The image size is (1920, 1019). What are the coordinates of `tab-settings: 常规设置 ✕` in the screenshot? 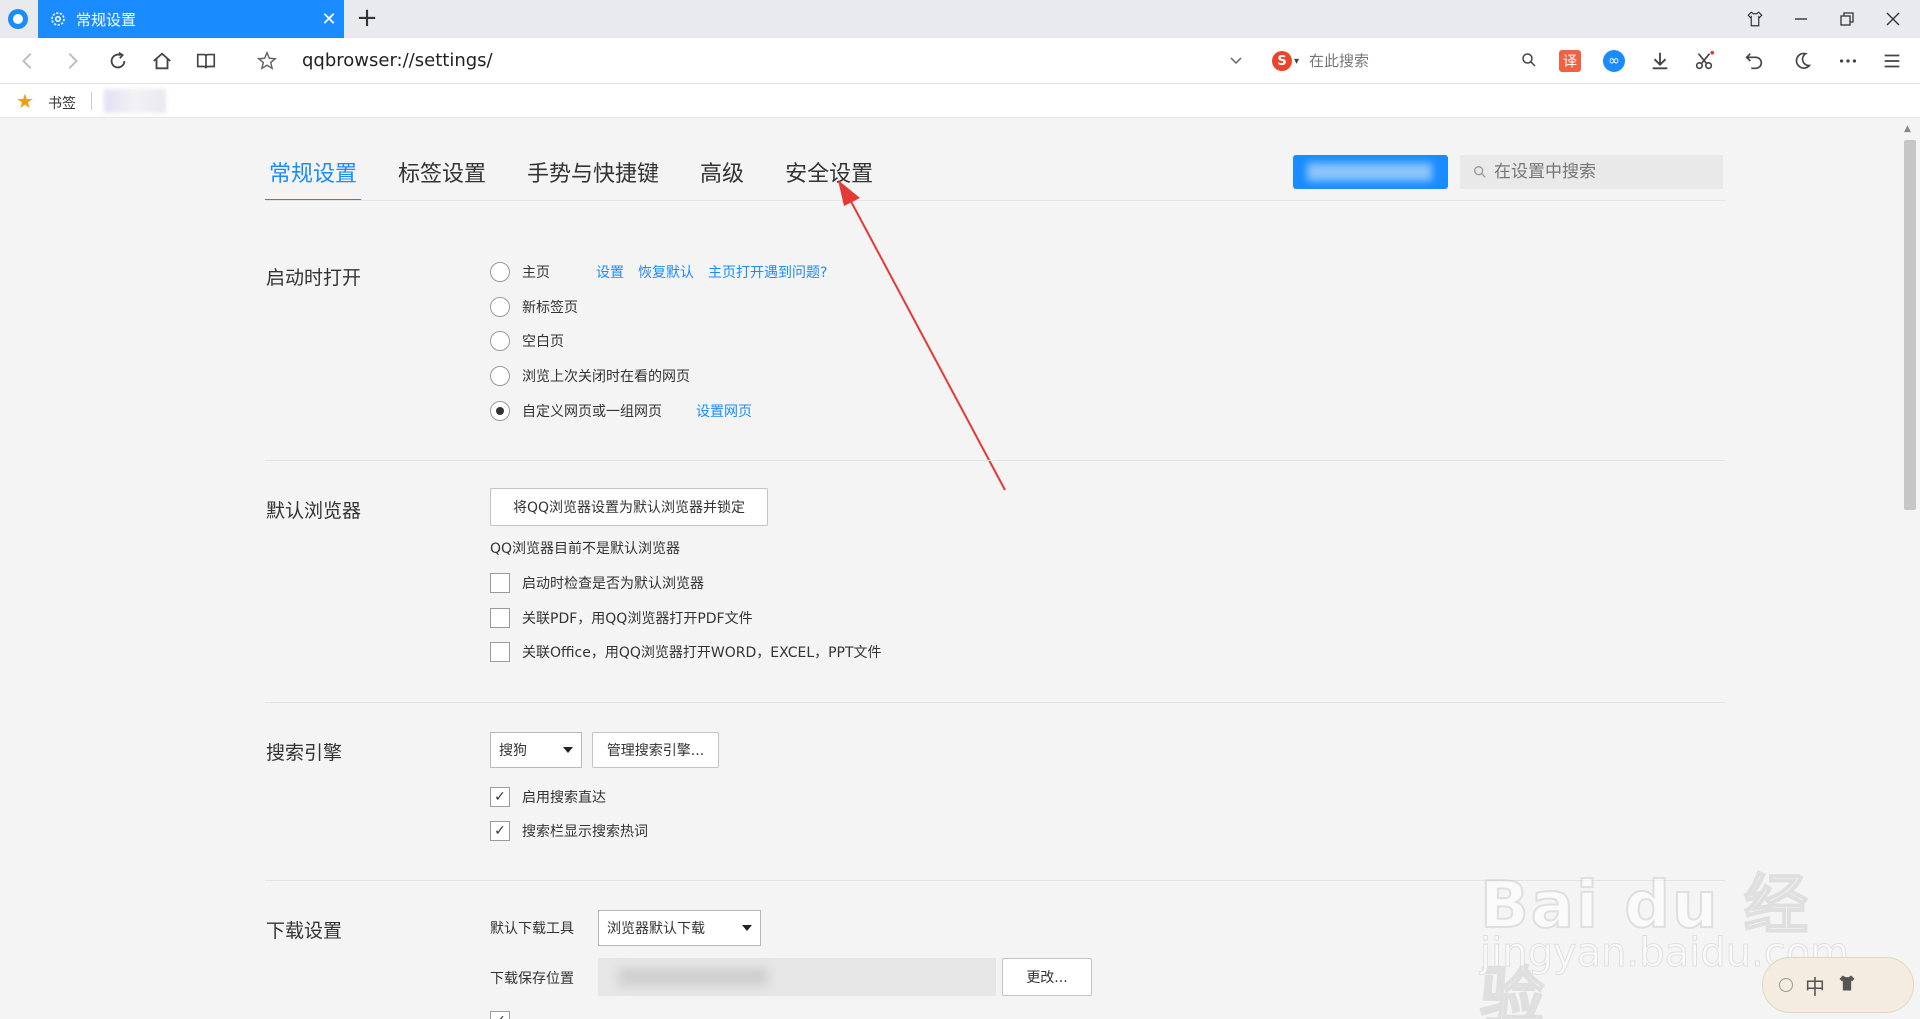 It's located at (191, 19).